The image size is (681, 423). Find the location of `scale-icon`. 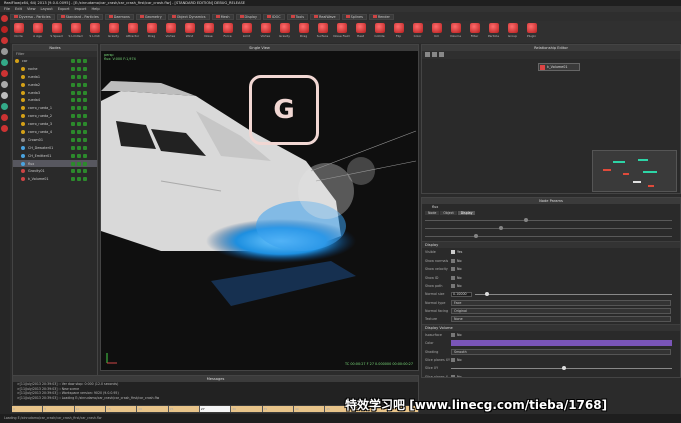

scale-icon is located at coordinates (4, 51).